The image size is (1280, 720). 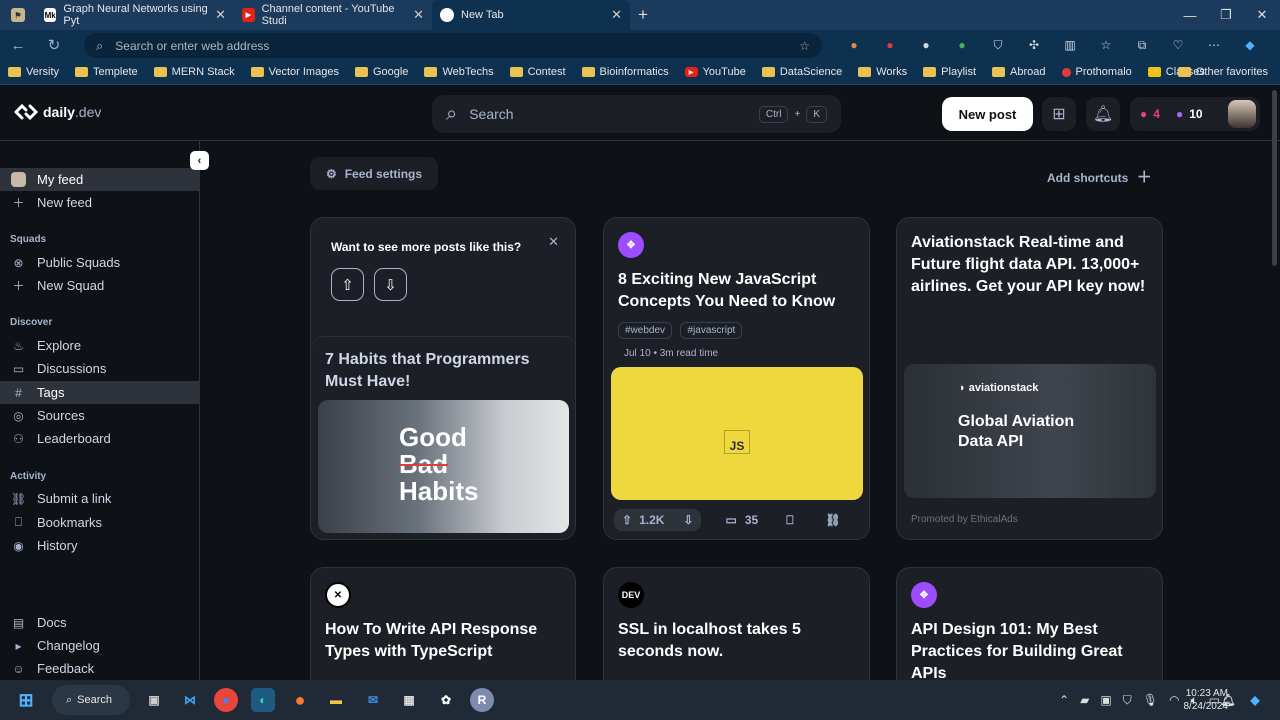 I want to click on collapse-sidebar-icon: ‹, so click(x=199, y=160).